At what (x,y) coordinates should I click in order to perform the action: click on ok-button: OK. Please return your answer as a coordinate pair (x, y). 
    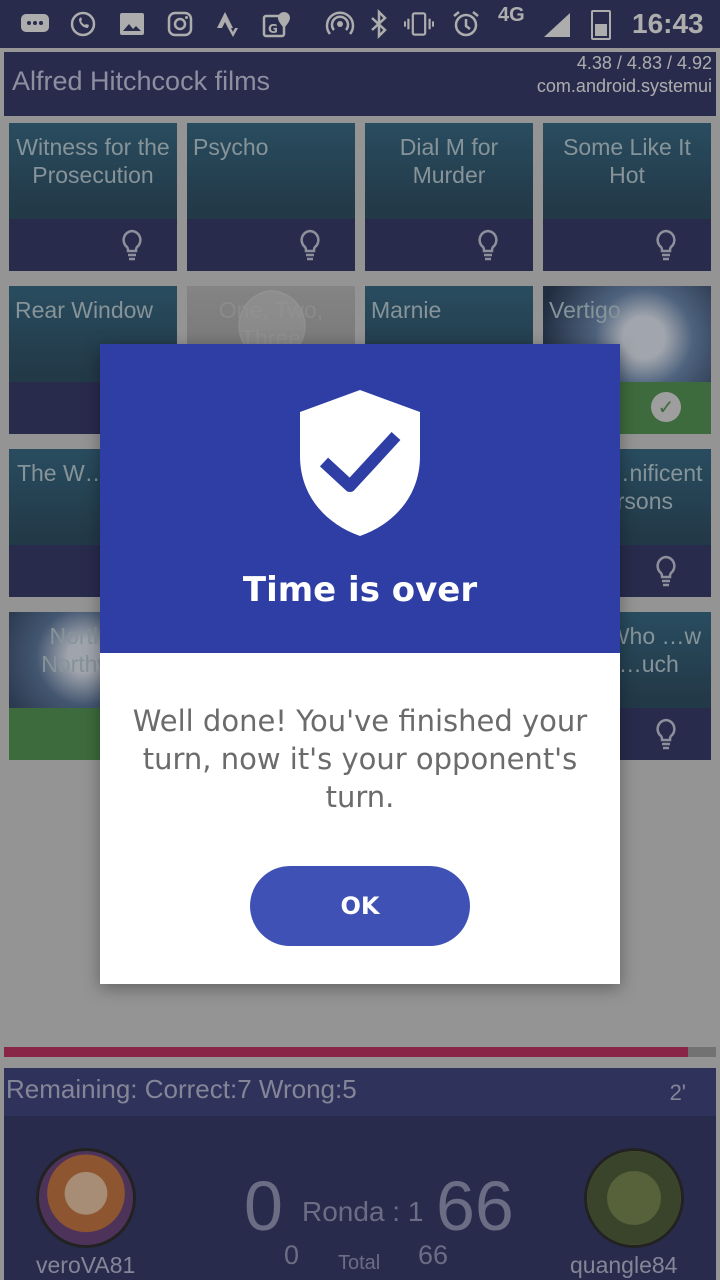
    Looking at the image, I should click on (360, 906).